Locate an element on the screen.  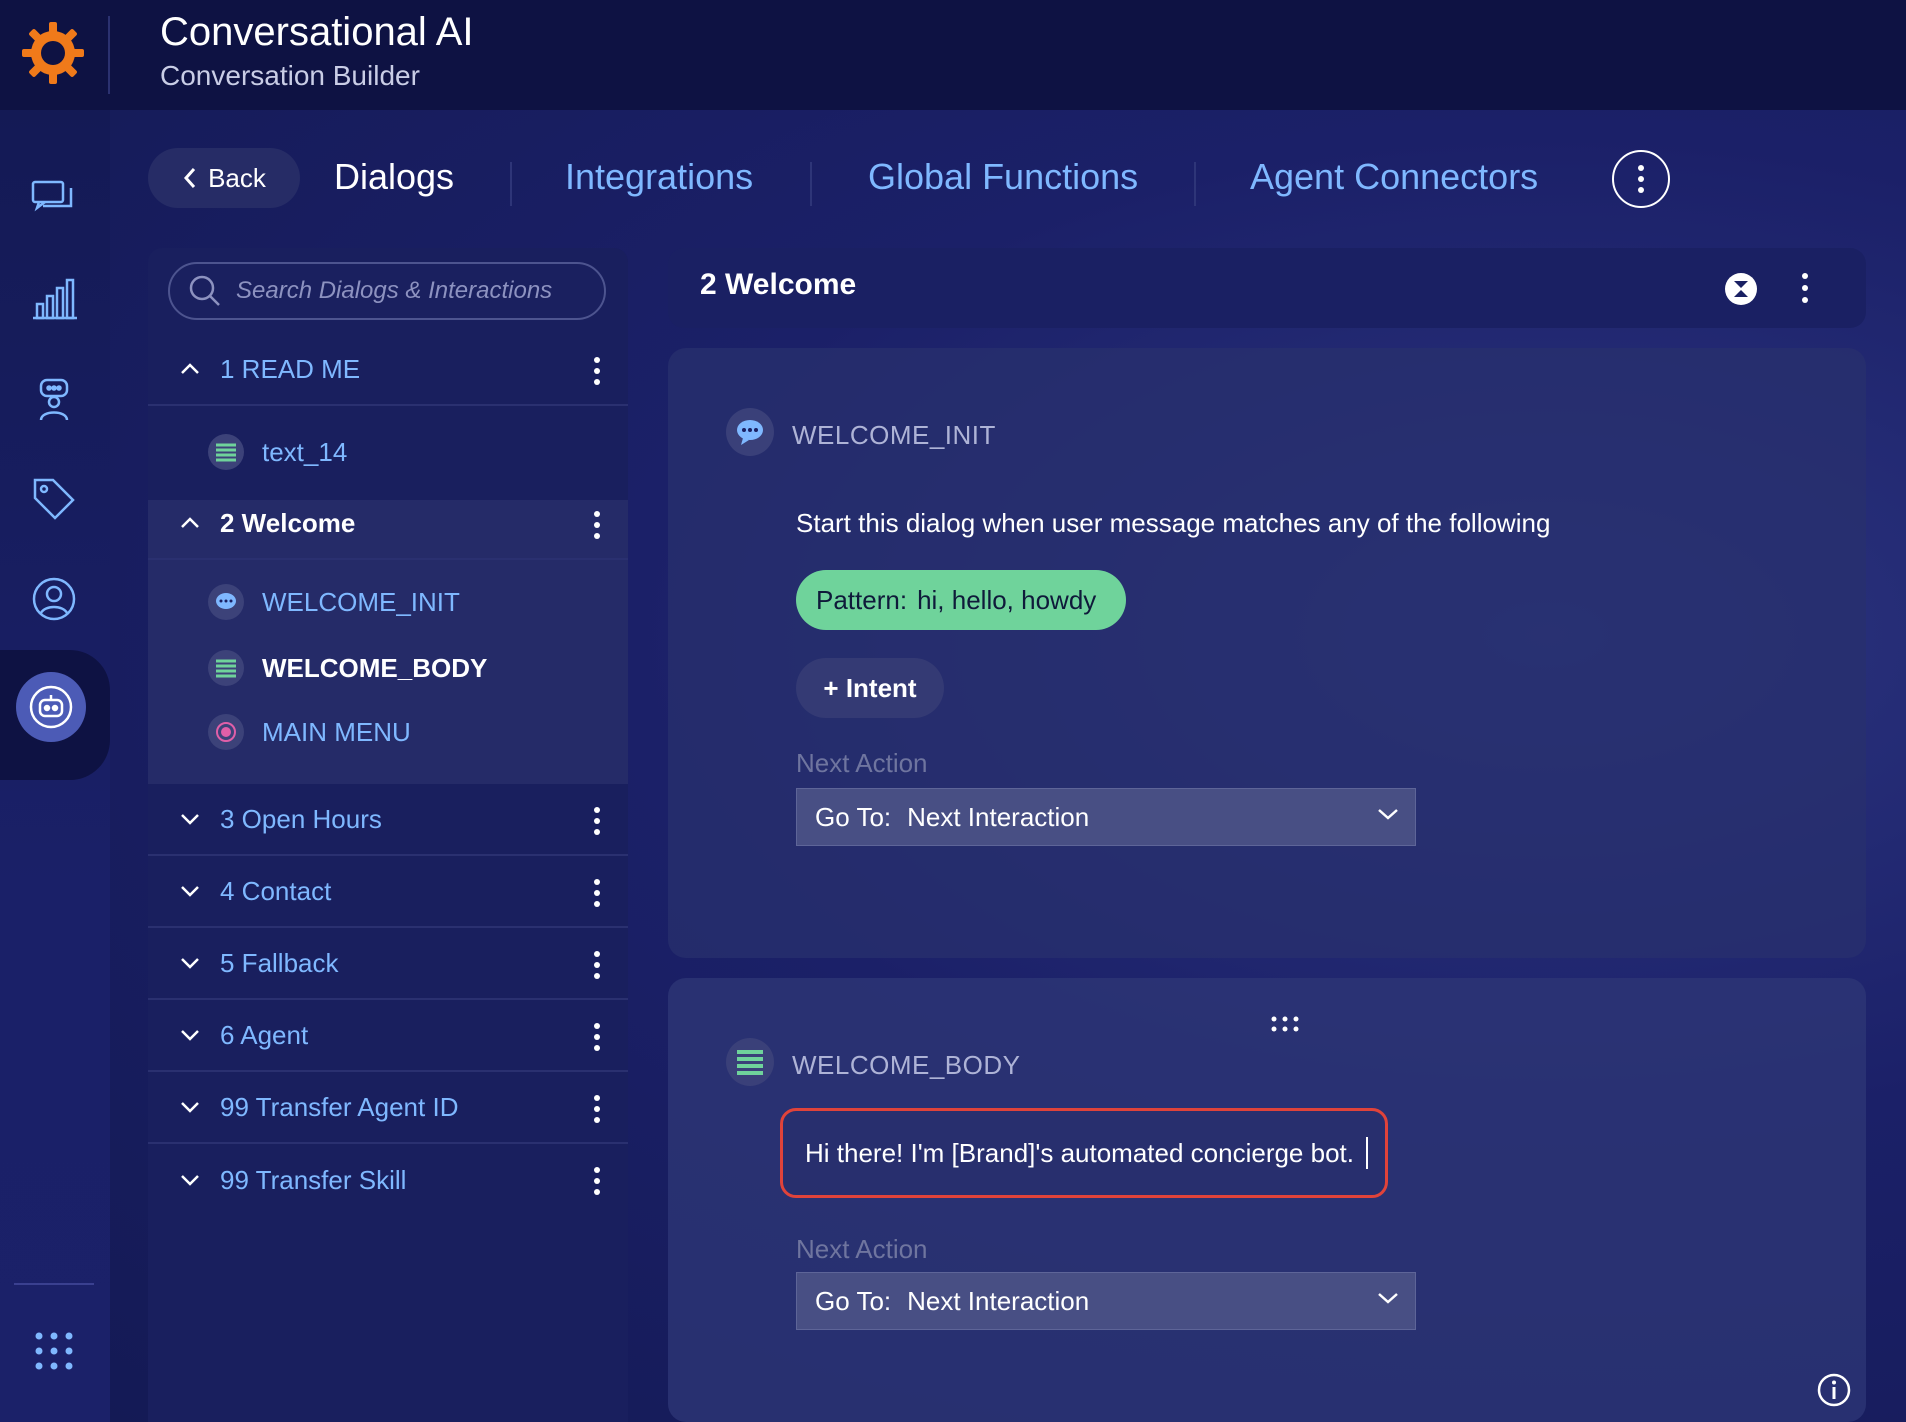
dialog-item-contact: 4 Contact is located at coordinates (388, 892).